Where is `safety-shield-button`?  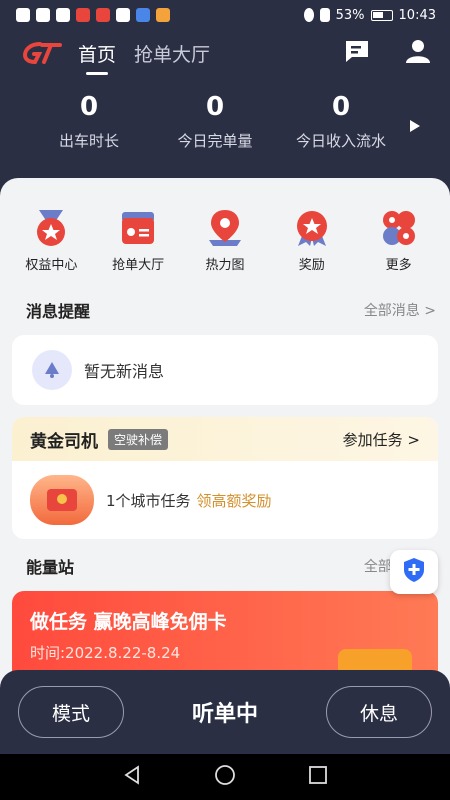
safety-shield-button is located at coordinates (414, 572).